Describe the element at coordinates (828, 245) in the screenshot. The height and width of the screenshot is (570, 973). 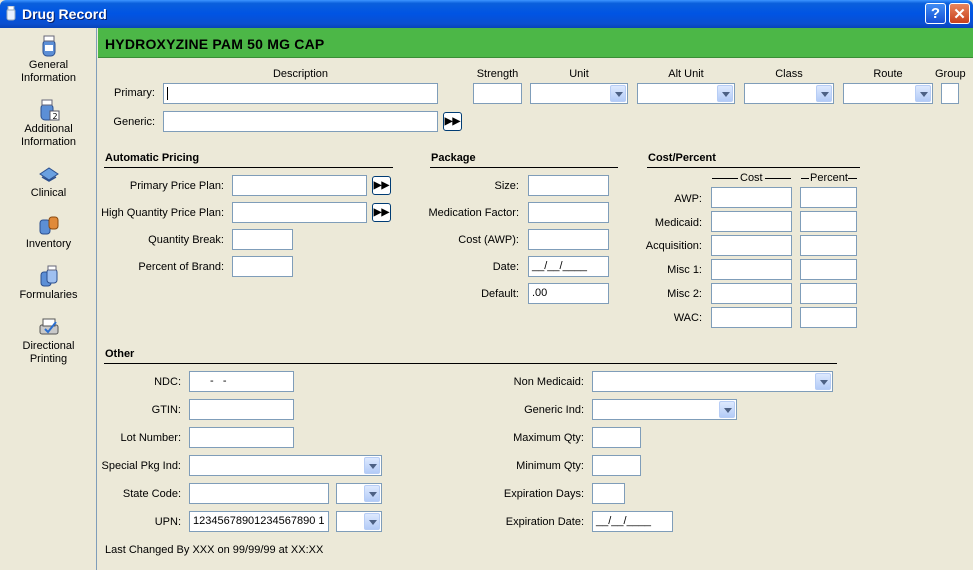
I see `acquisition-percent-input` at that location.